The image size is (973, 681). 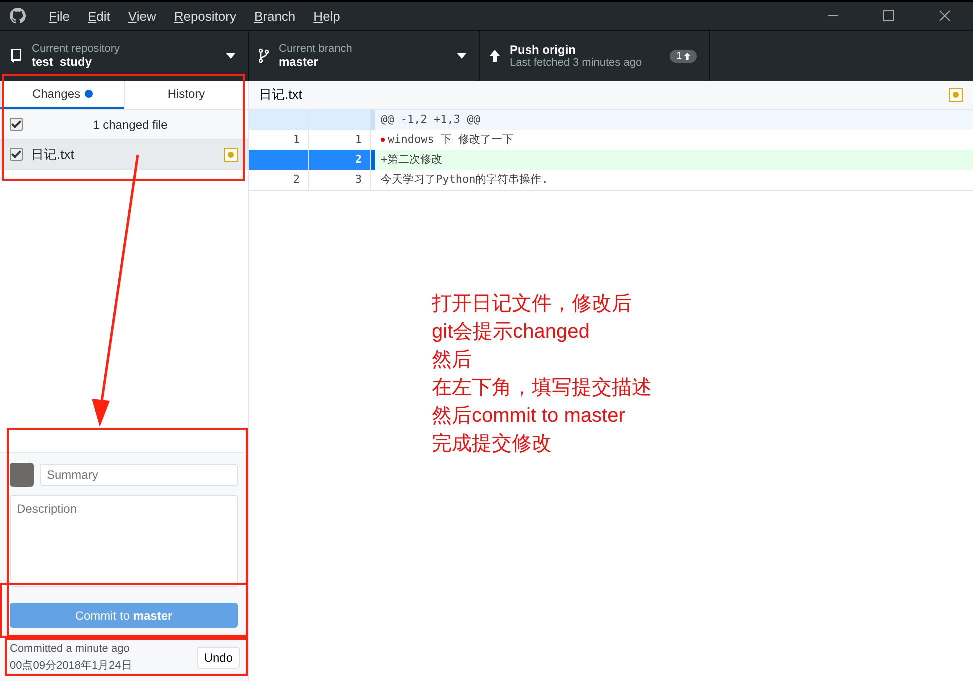 I want to click on description-field: Description, so click(x=124, y=541).